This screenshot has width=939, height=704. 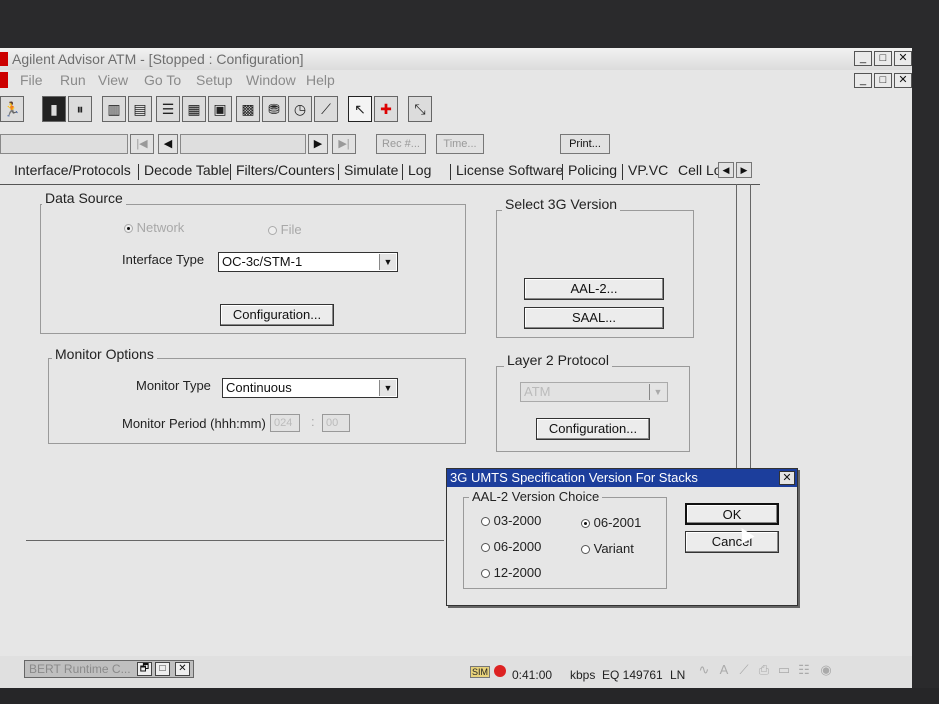 What do you see at coordinates (128, 229) in the screenshot?
I see `network-radio-dot` at bounding box center [128, 229].